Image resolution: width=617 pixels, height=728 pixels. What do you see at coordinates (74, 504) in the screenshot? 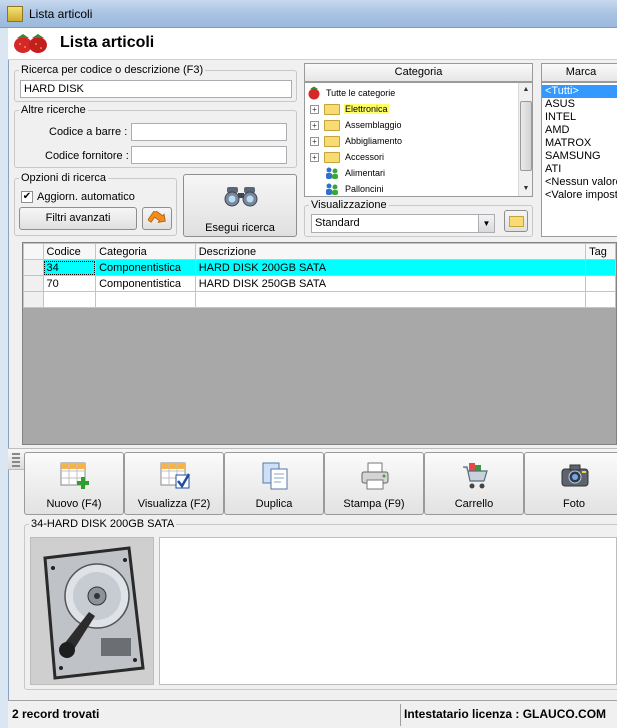
I see `new-button-label: Nuovo (F4)` at bounding box center [74, 504].